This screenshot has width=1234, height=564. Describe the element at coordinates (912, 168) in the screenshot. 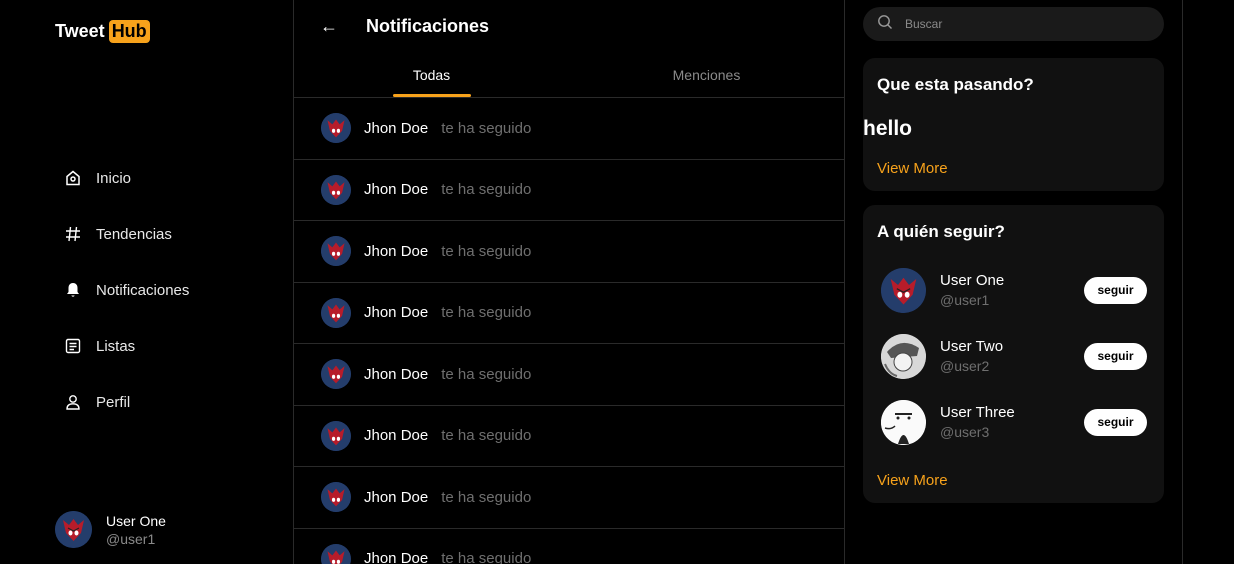

I see `trends-view-more-link: View More` at that location.